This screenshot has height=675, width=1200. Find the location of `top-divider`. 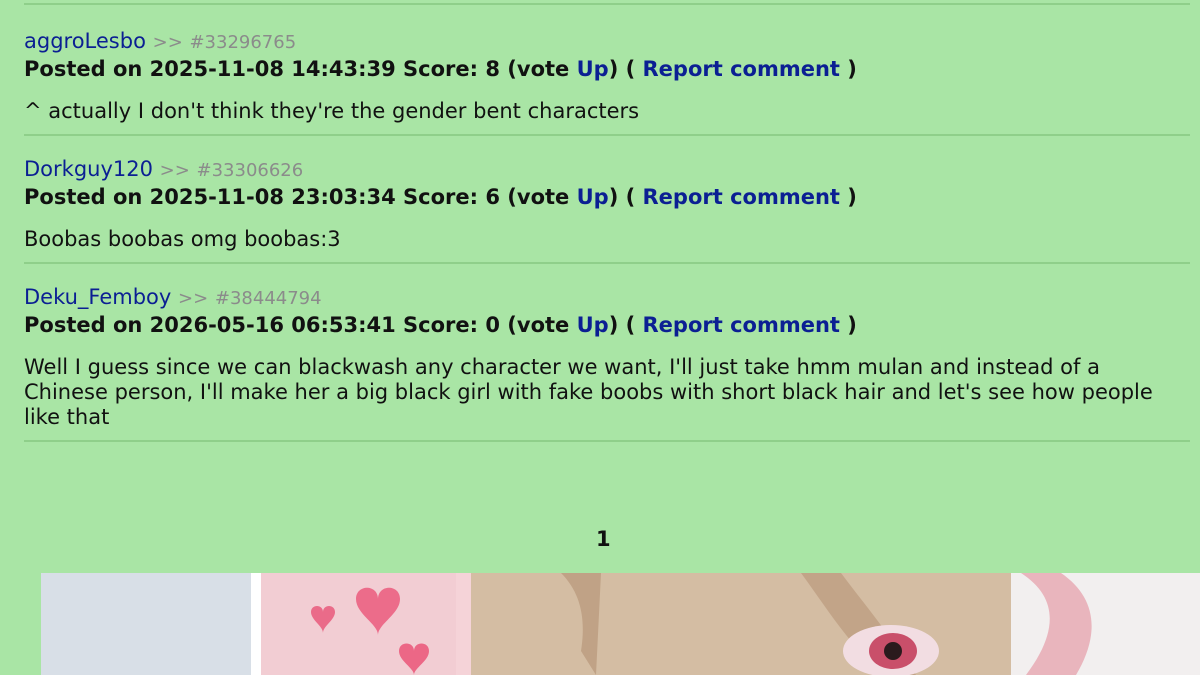

top-divider is located at coordinates (607, 4).